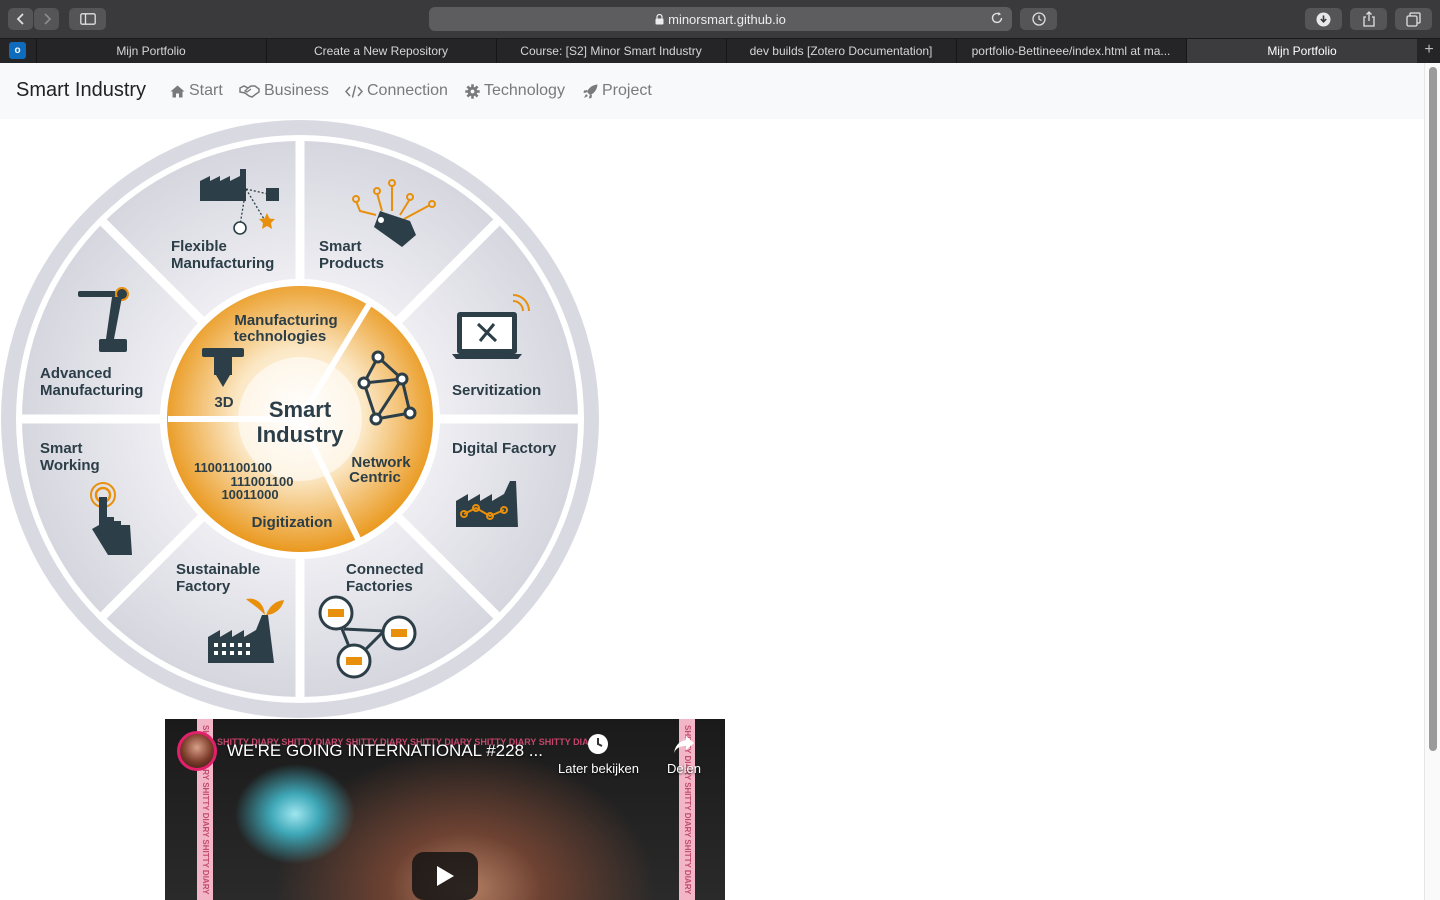  I want to click on outlook-letter: o, so click(17, 50).